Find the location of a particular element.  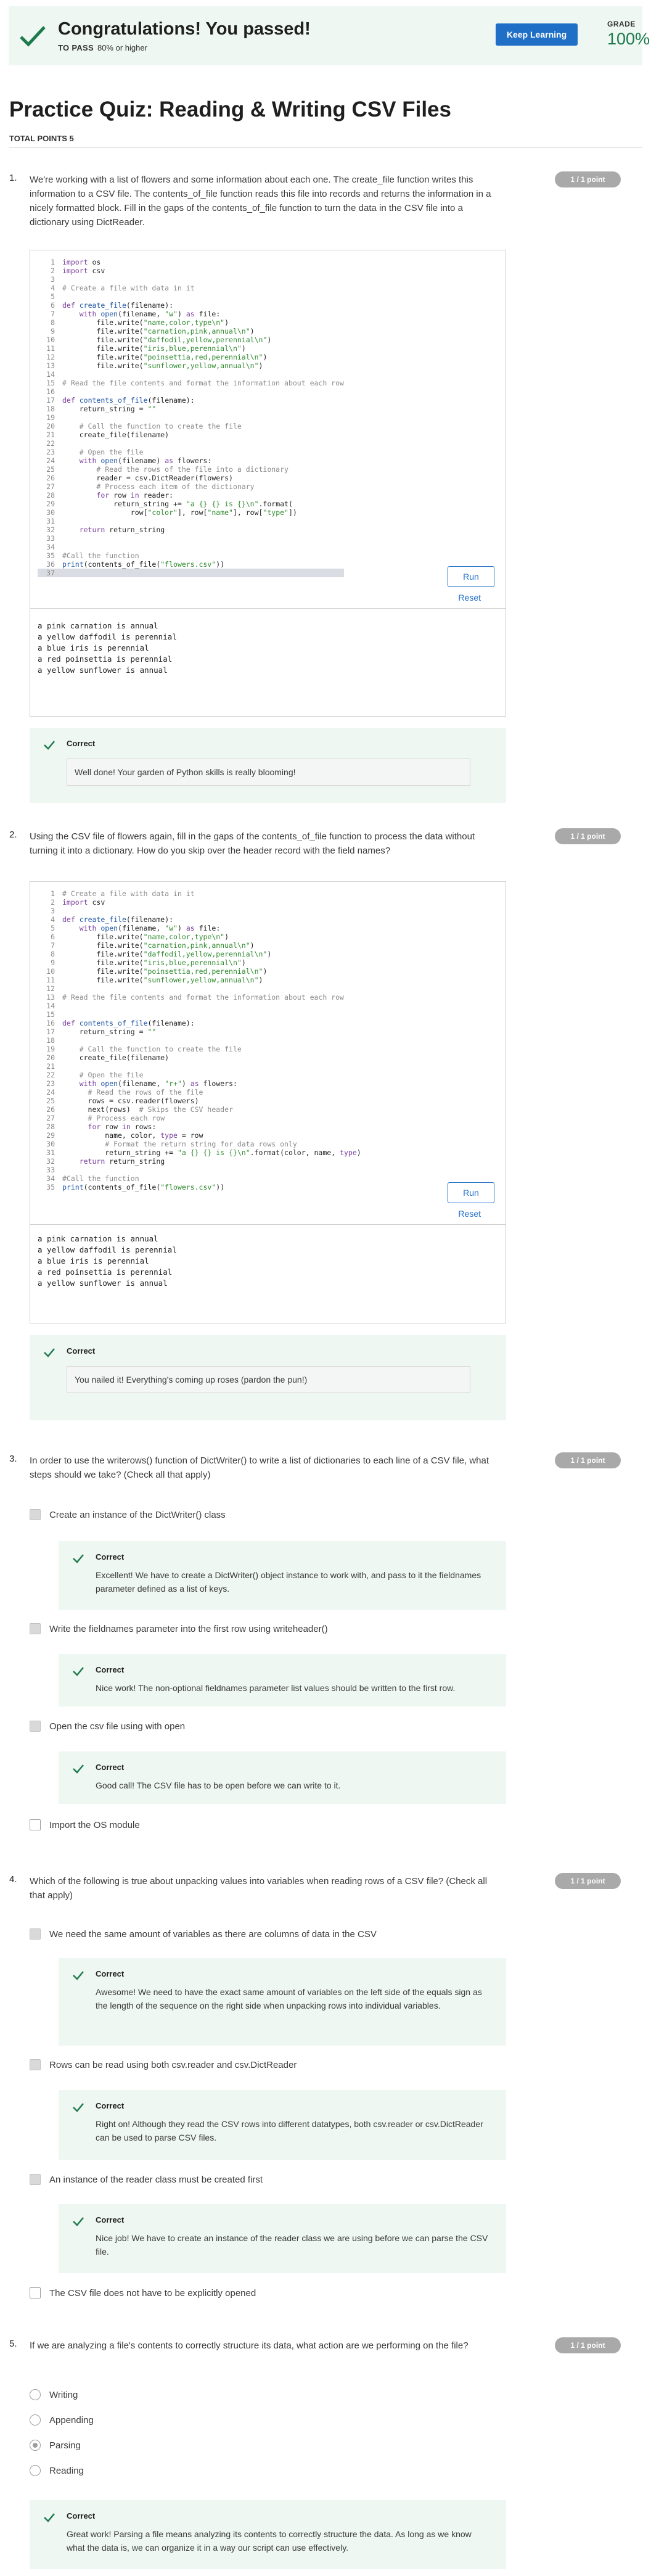

code-line: 9 file.write("iris,blue,perennial\n") is located at coordinates (199, 962).